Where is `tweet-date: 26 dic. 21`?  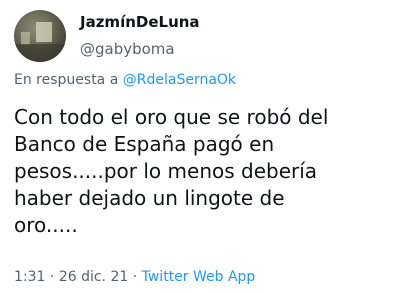
tweet-date: 26 dic. 21 is located at coordinates (93, 277).